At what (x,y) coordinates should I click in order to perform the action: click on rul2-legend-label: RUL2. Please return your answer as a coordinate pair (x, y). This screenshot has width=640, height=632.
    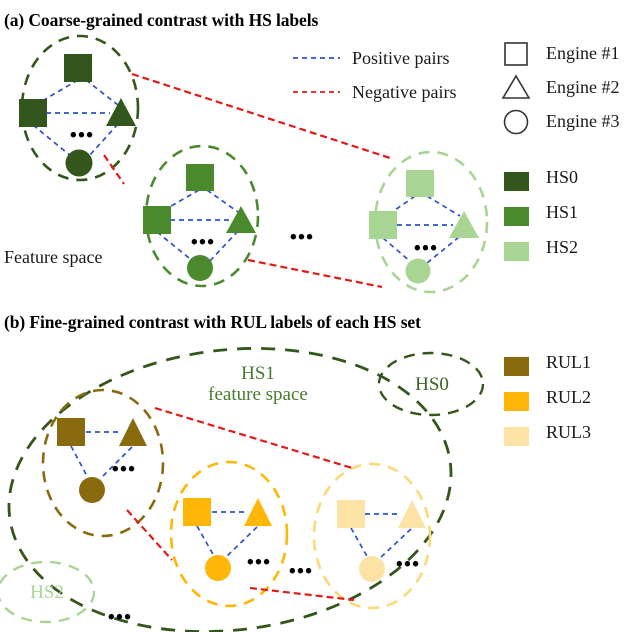
    Looking at the image, I should click on (568, 397).